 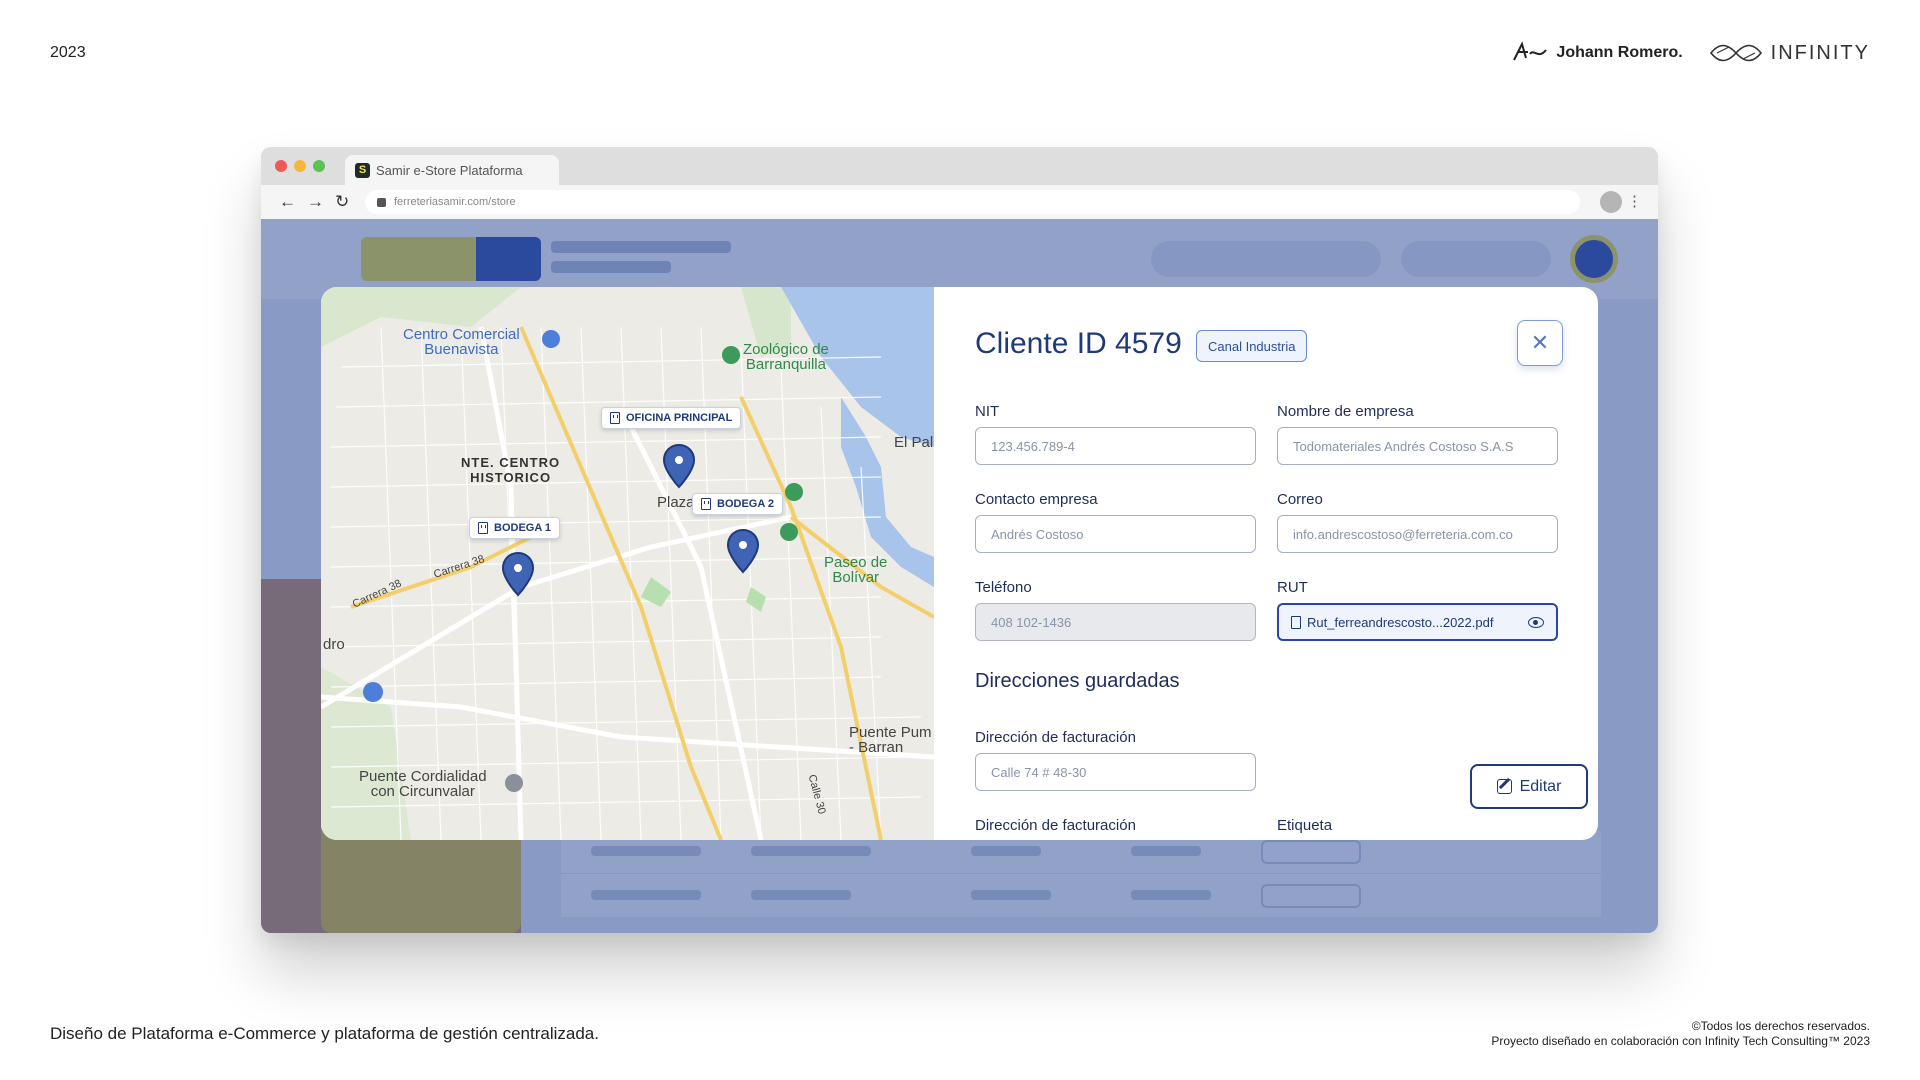 I want to click on rut-file-name: Rut_ferreandrescosto...2022.pdf, so click(x=1400, y=622).